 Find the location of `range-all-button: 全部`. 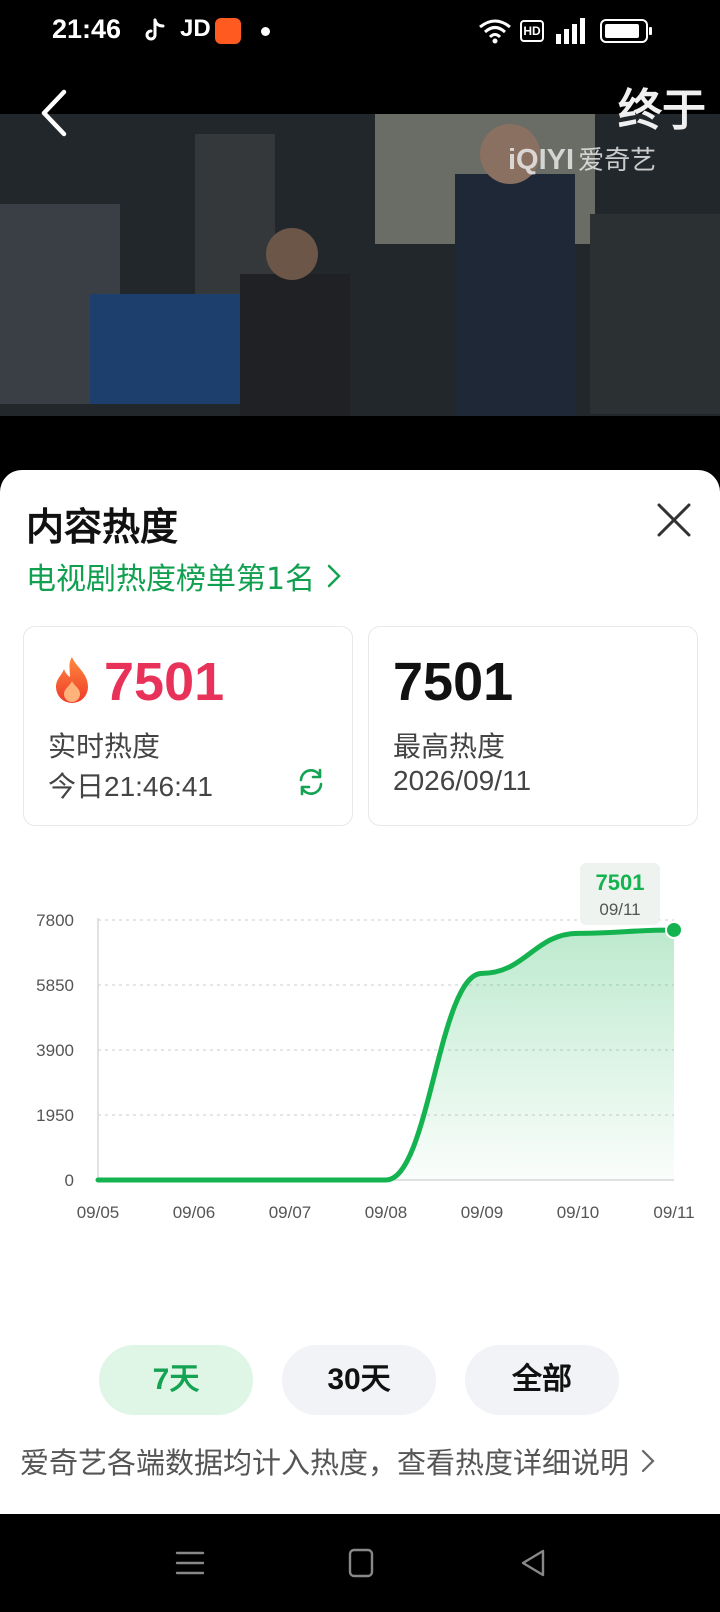

range-all-button: 全部 is located at coordinates (542, 1380).